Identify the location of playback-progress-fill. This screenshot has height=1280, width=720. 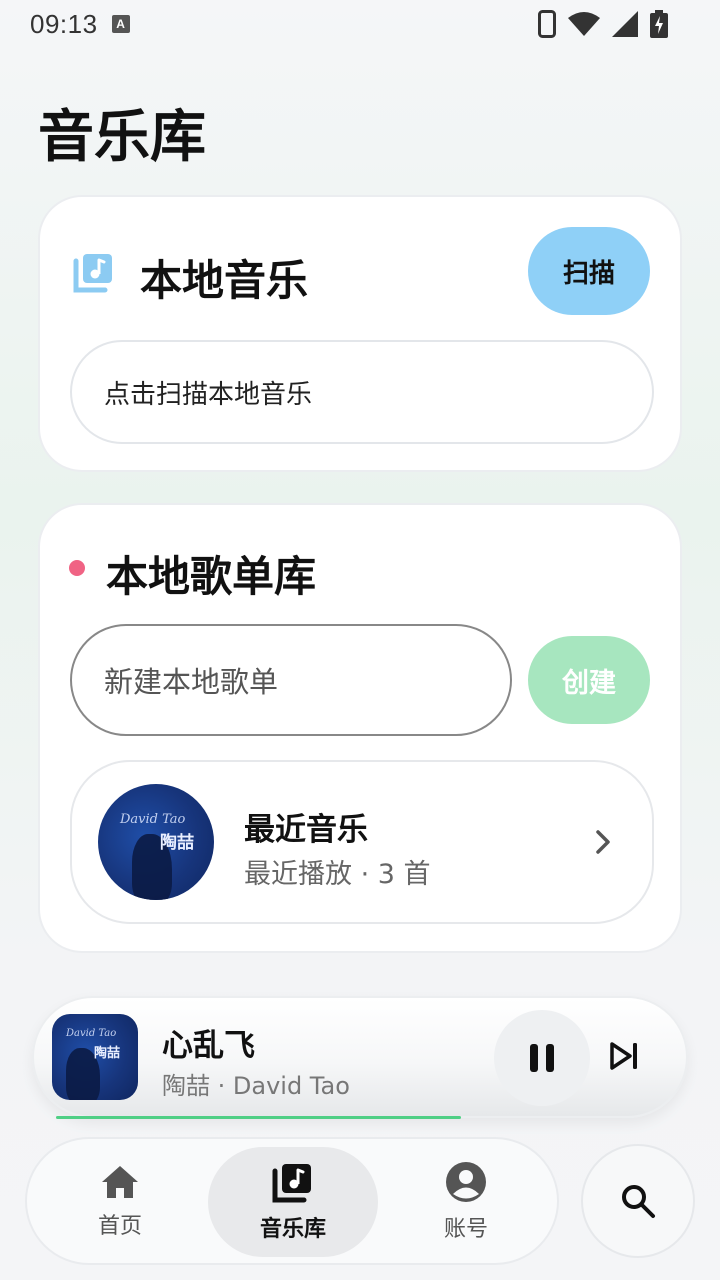
(258, 1117).